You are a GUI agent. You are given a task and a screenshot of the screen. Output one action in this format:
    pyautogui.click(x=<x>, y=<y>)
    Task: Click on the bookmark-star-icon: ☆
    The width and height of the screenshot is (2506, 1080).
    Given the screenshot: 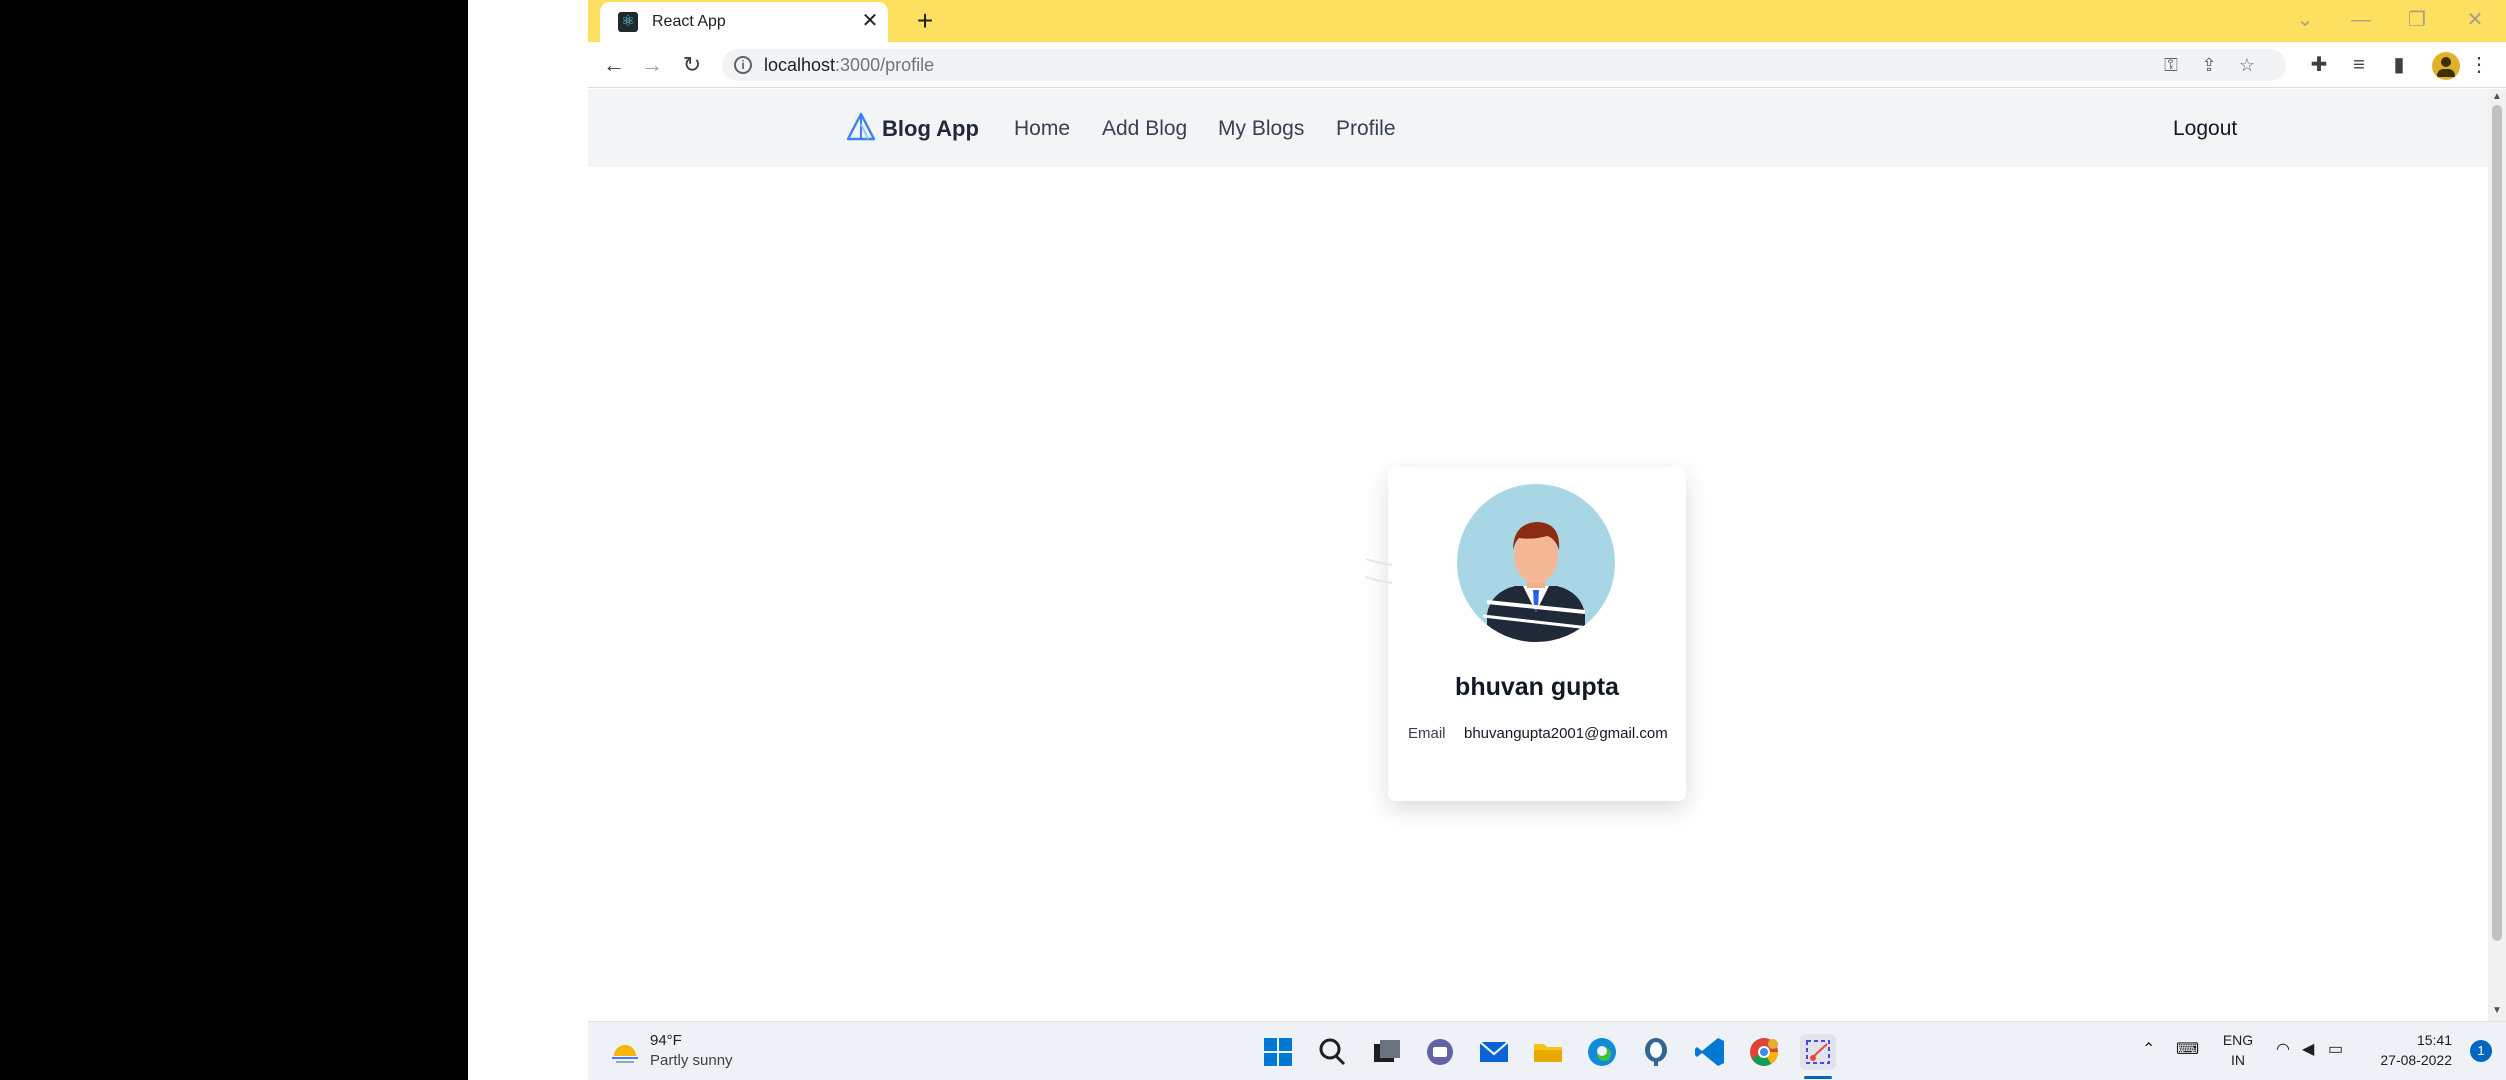 What is the action you would take?
    pyautogui.click(x=2247, y=65)
    